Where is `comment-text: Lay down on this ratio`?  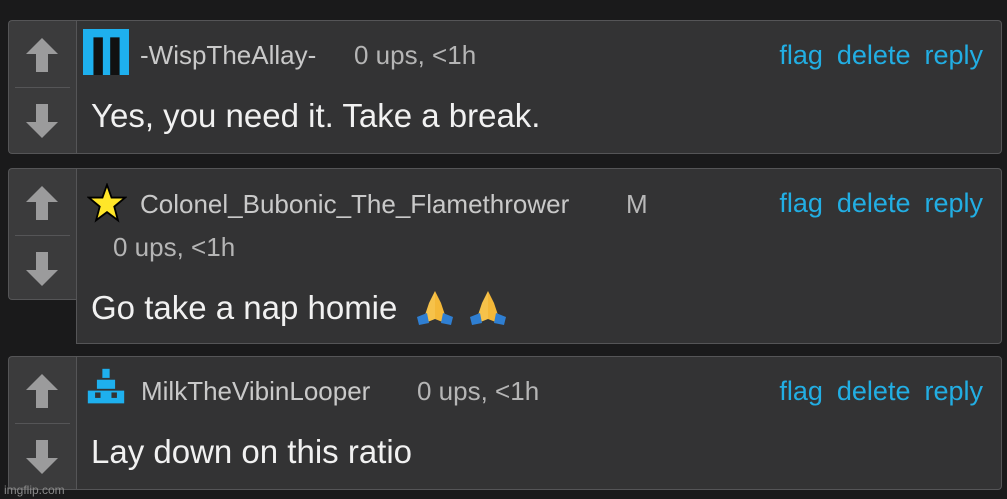
comment-text: Lay down on this ratio is located at coordinates (252, 451).